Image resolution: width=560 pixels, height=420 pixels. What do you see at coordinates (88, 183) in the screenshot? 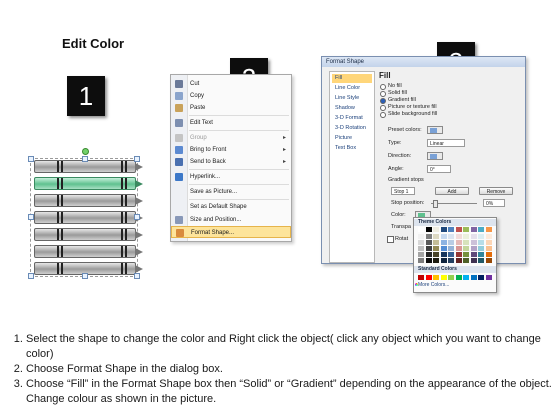
I see `crayon-shape-selected` at bounding box center [88, 183].